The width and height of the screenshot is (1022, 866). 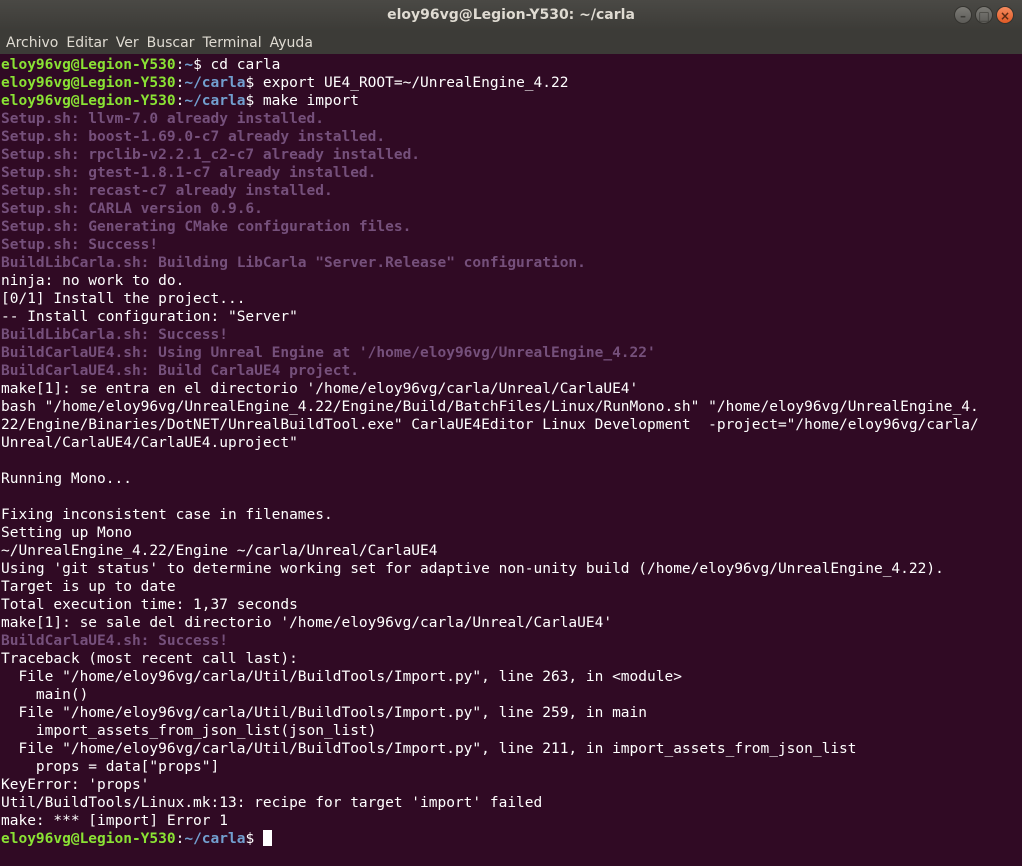 I want to click on menu-ayuda: Ayuda, so click(x=291, y=43).